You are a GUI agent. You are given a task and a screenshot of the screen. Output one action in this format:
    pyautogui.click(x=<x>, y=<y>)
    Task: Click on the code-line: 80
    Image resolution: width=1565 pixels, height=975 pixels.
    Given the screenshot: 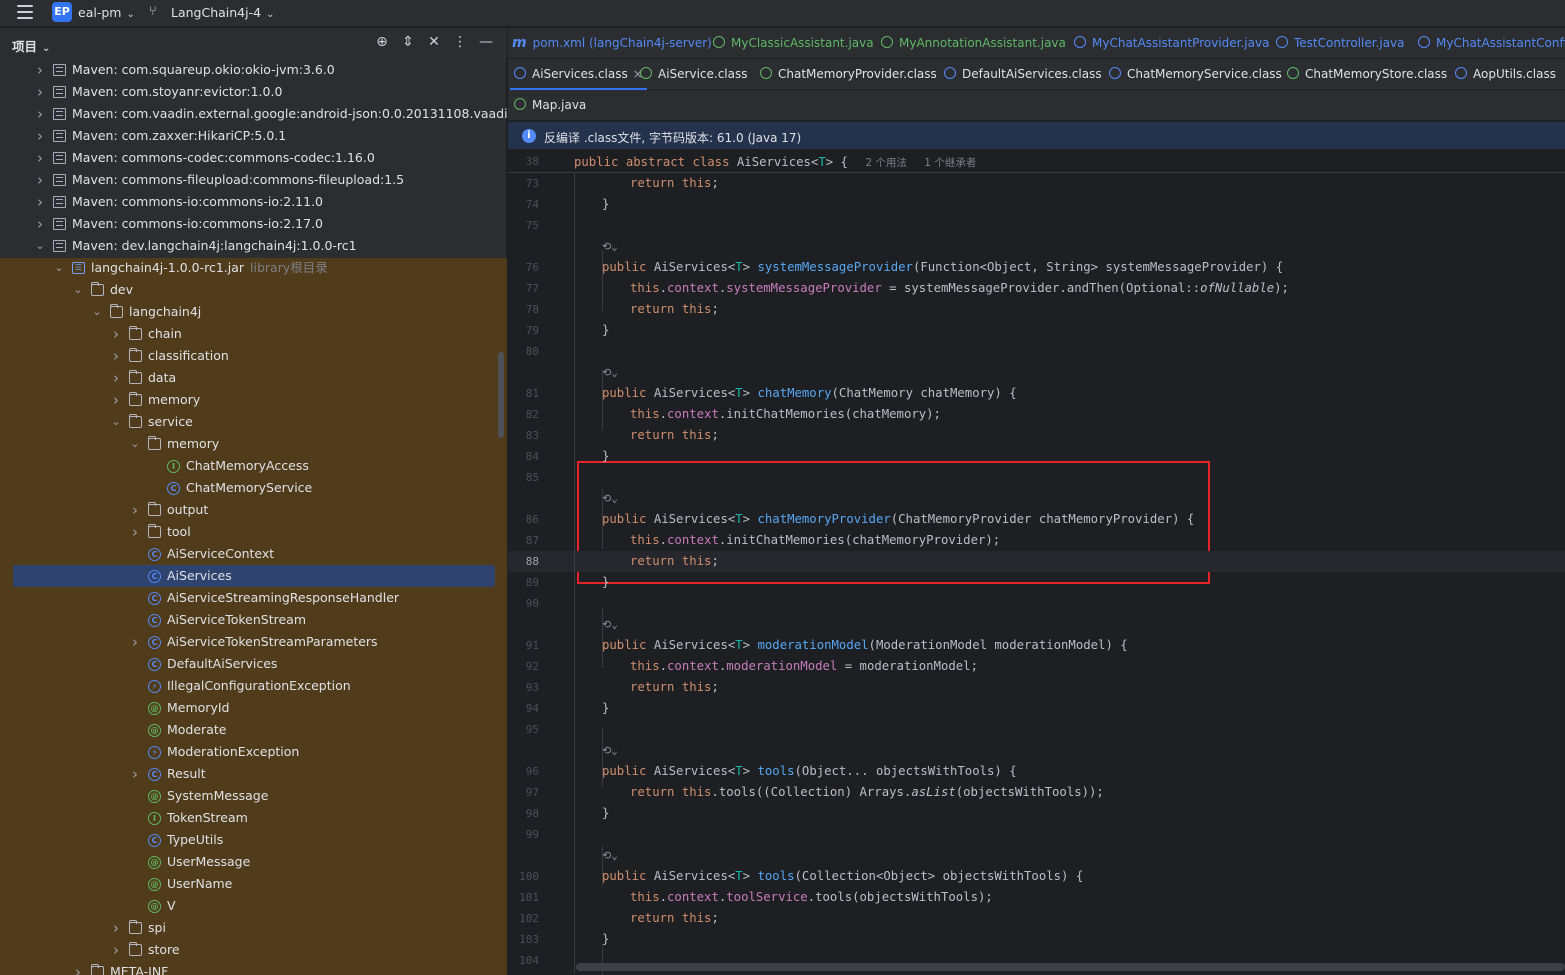 What is the action you would take?
    pyautogui.click(x=1036, y=351)
    